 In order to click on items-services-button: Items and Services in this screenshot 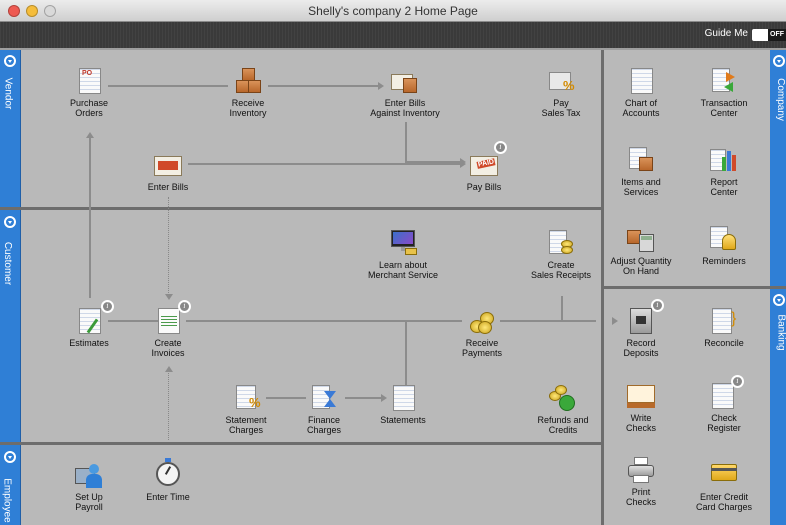, I will do `click(641, 172)`.